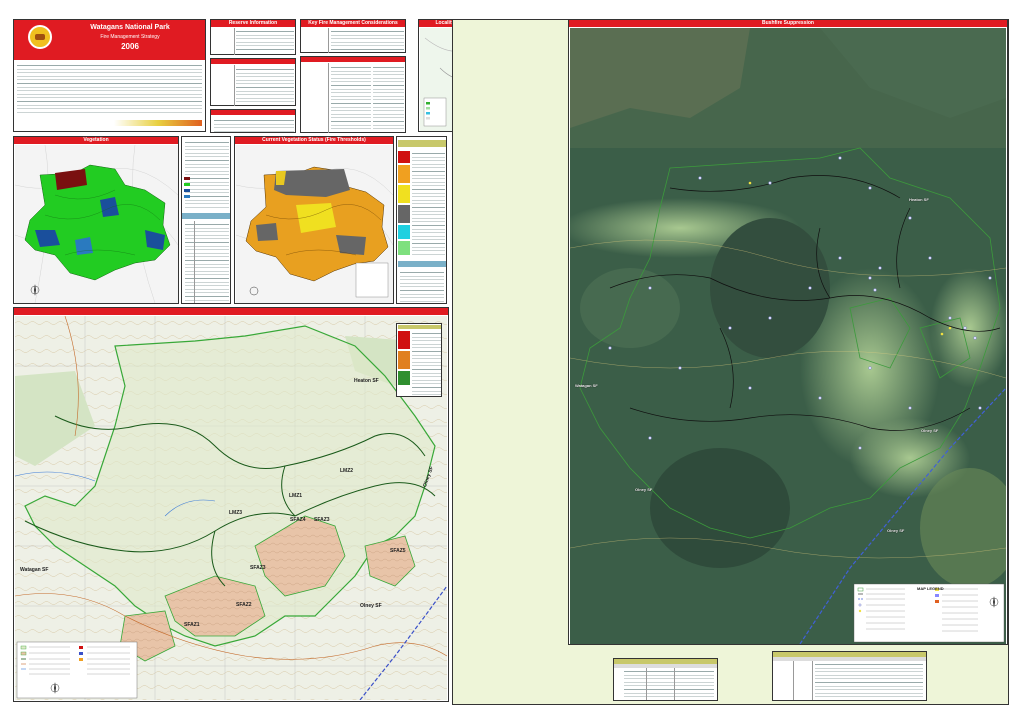 The image size is (1024, 724). I want to click on subtitle: Fire Management Strategy, so click(130, 37).